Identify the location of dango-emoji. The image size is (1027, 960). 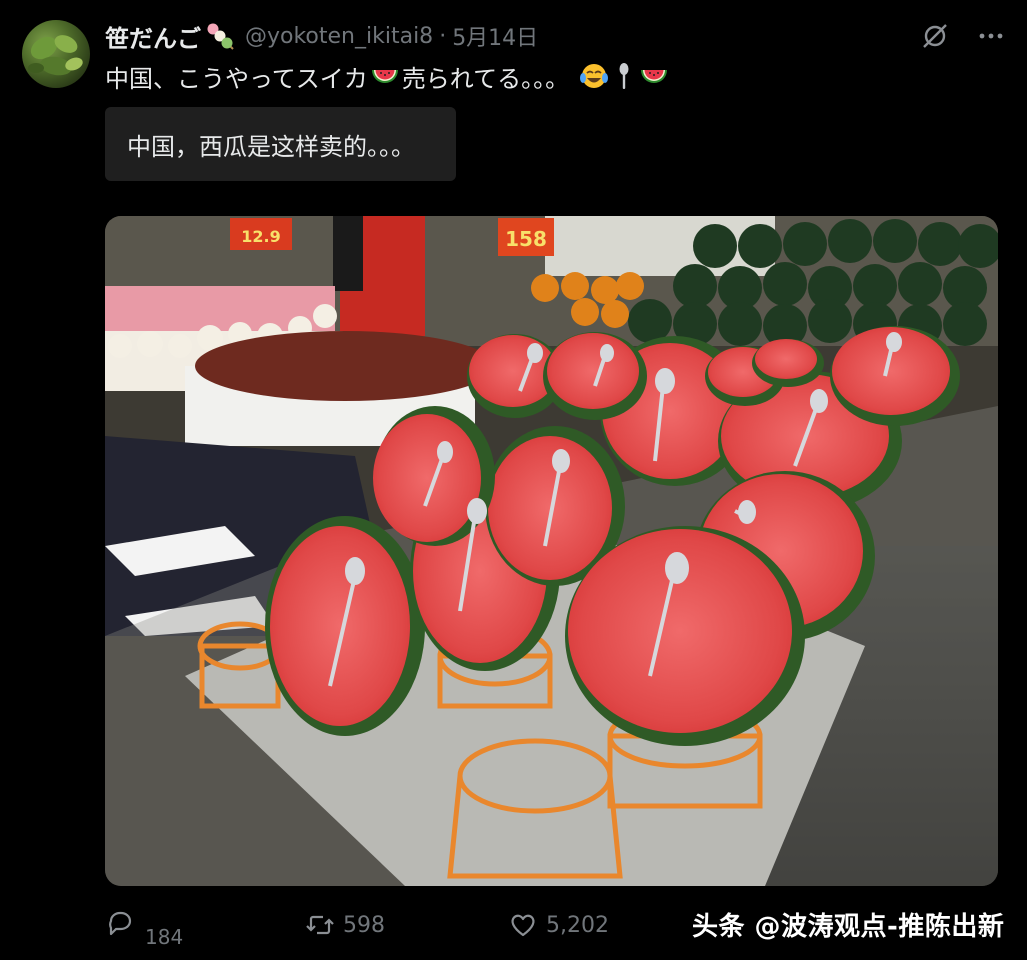
(220, 36).